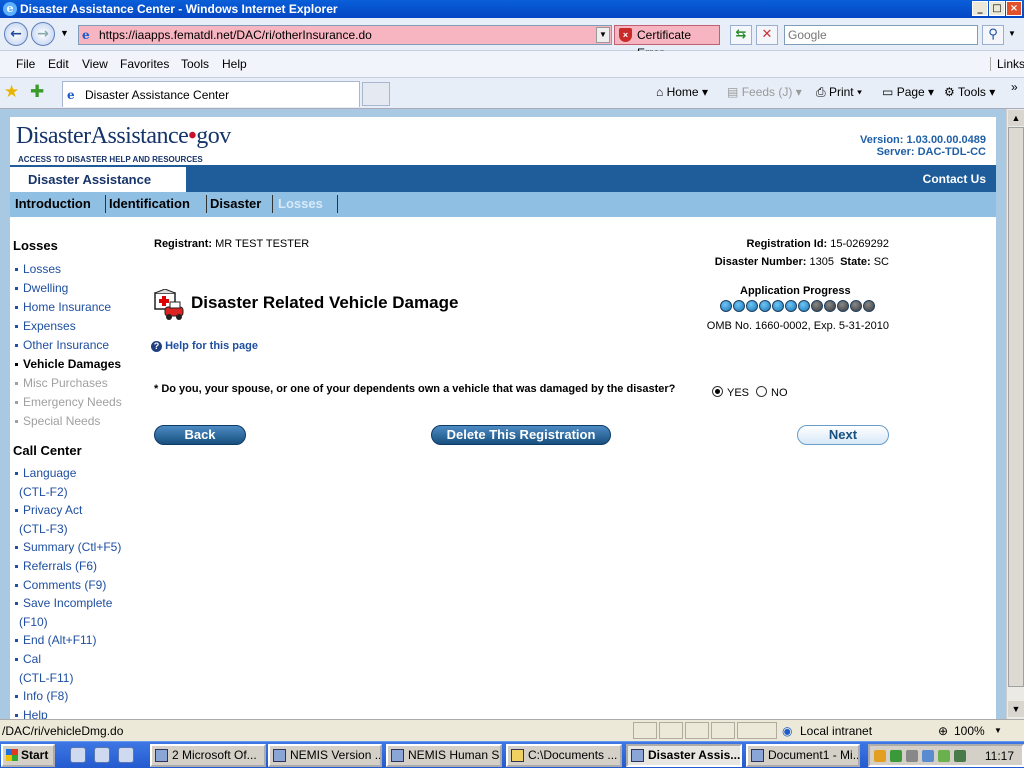 Image resolution: width=1024 pixels, height=768 pixels. I want to click on tray-monitor-icon, so click(960, 756).